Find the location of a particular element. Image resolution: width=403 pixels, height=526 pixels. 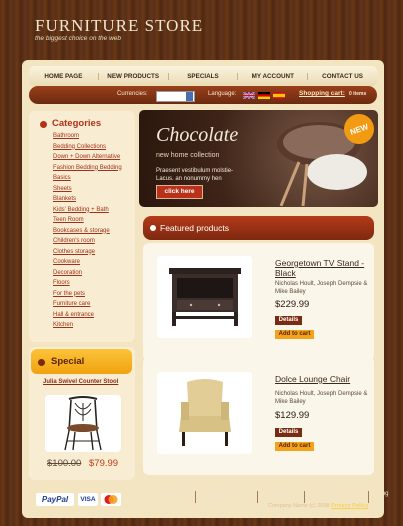

category-link: Bathroom is located at coordinates (87, 138).